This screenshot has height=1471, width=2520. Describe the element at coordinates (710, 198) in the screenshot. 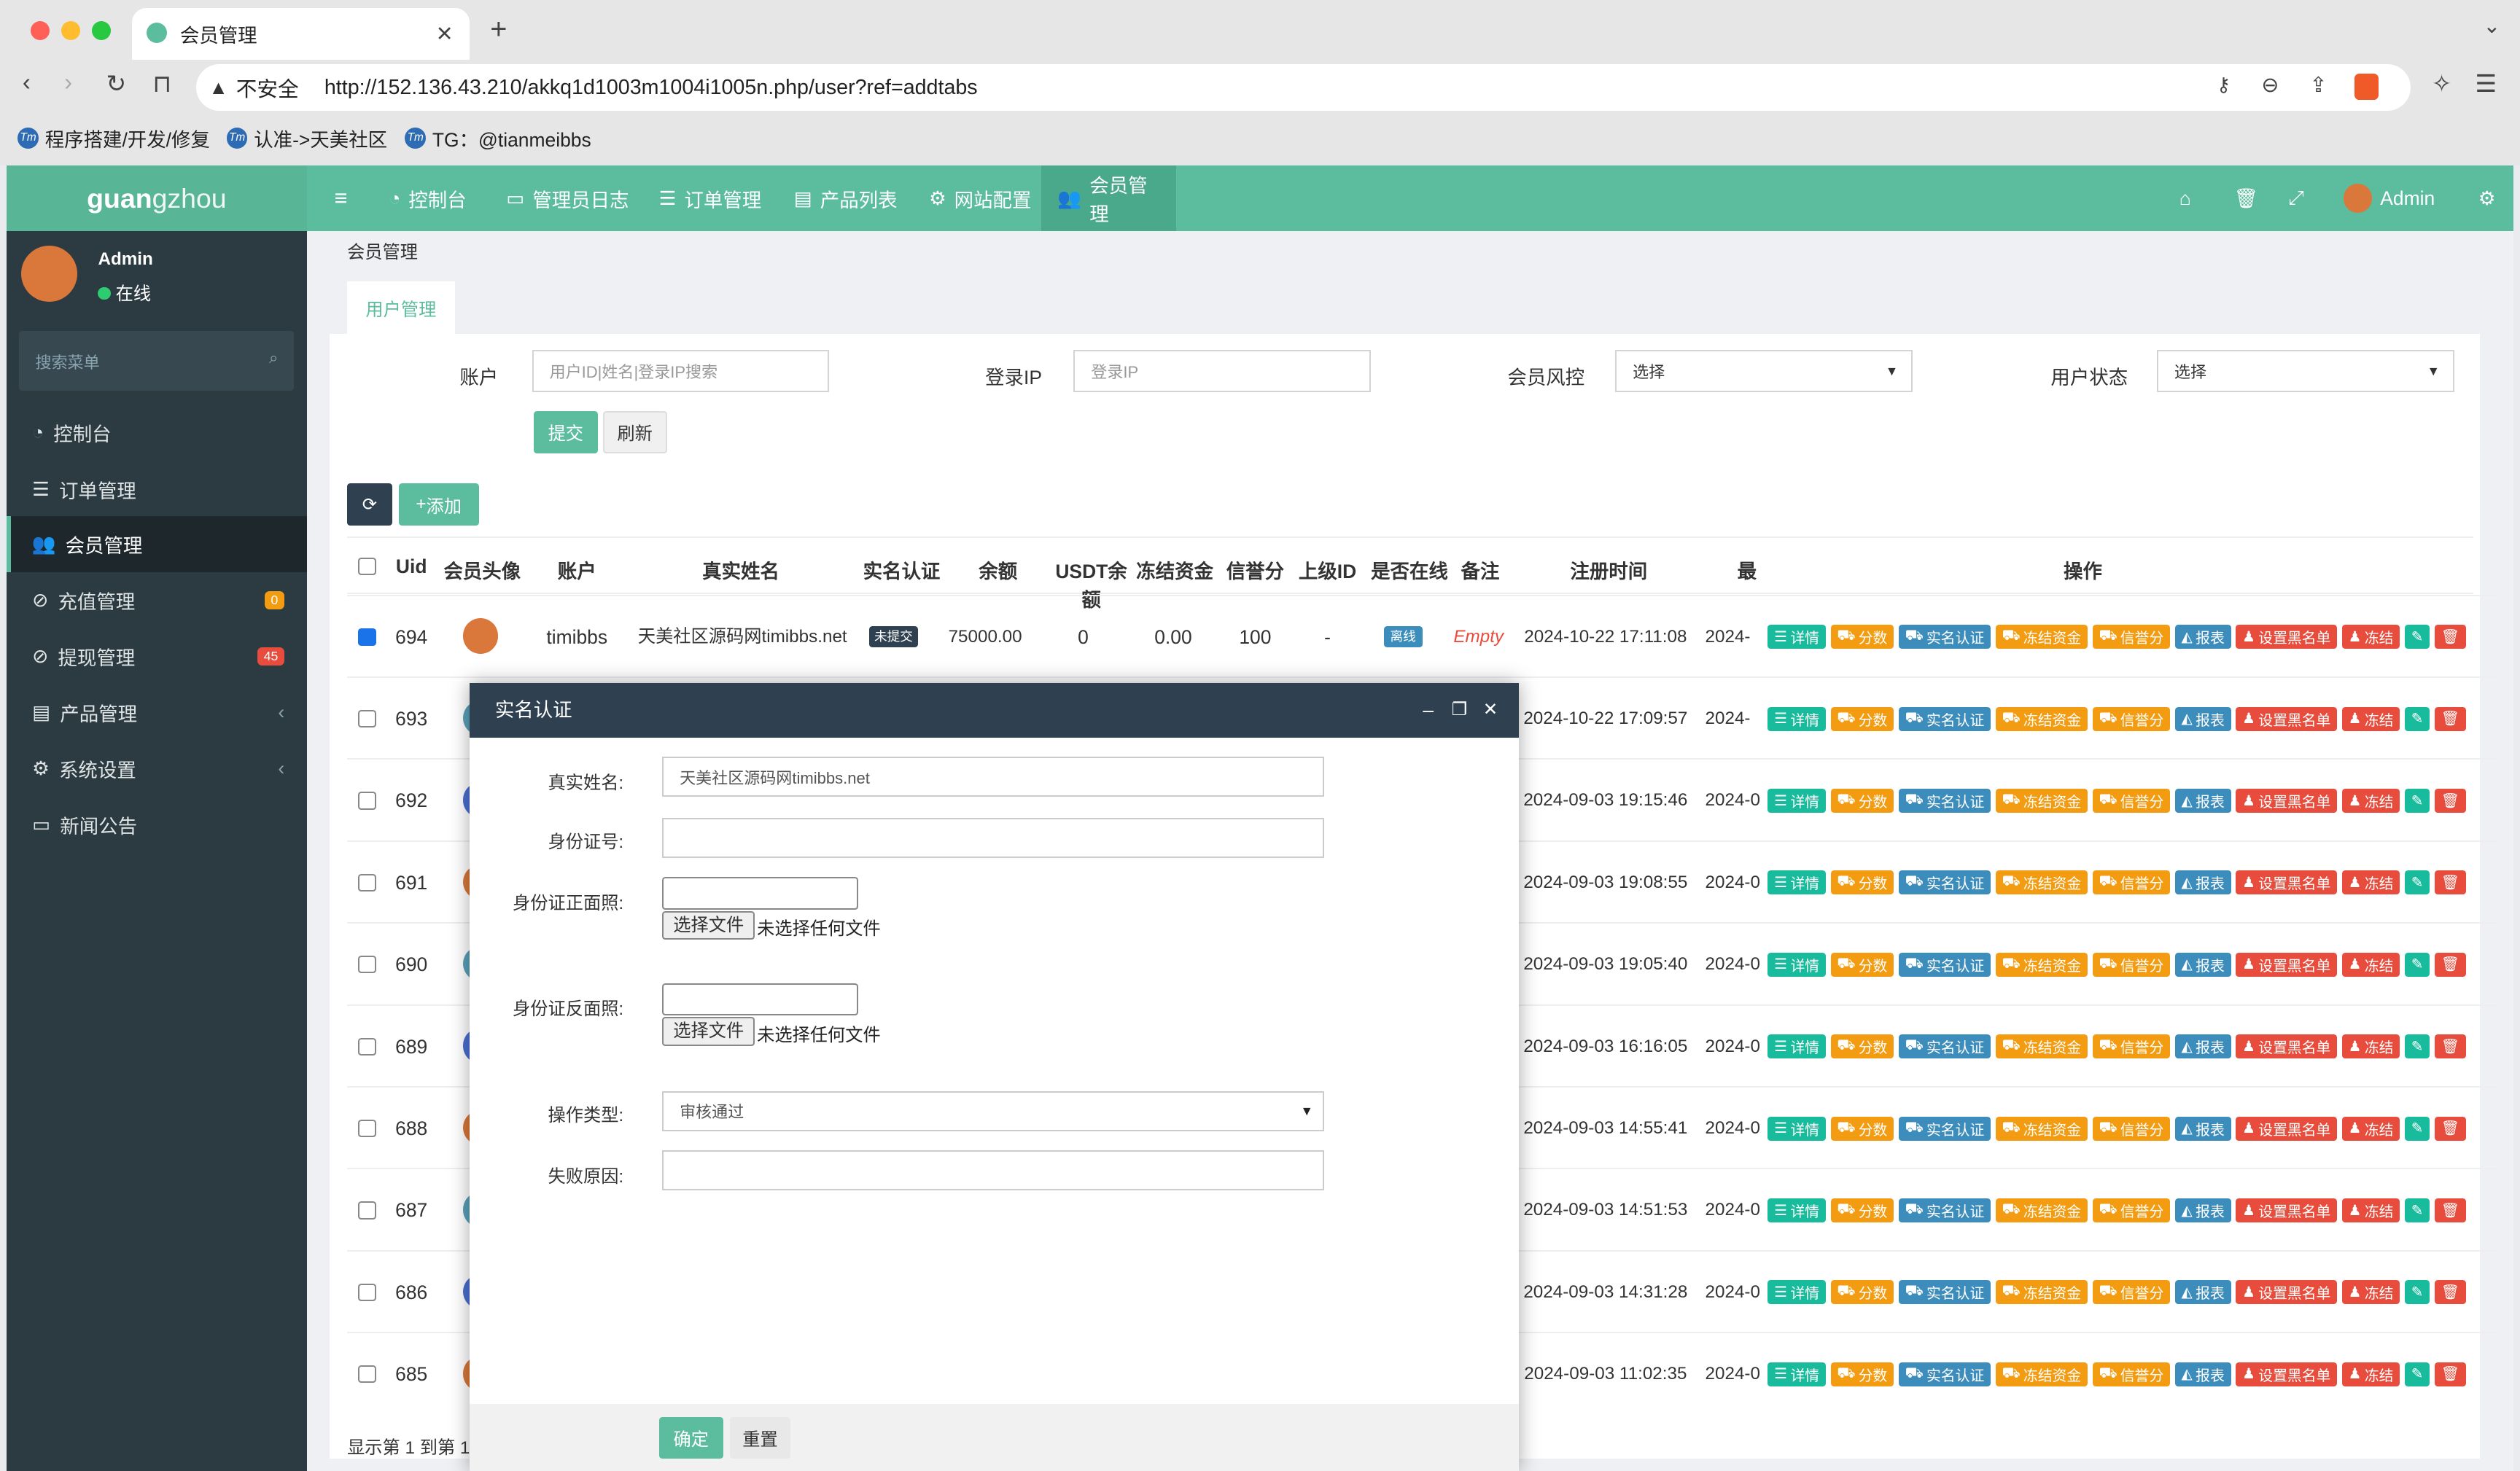

I see `topnav-orders: ☰ 订单管理` at that location.